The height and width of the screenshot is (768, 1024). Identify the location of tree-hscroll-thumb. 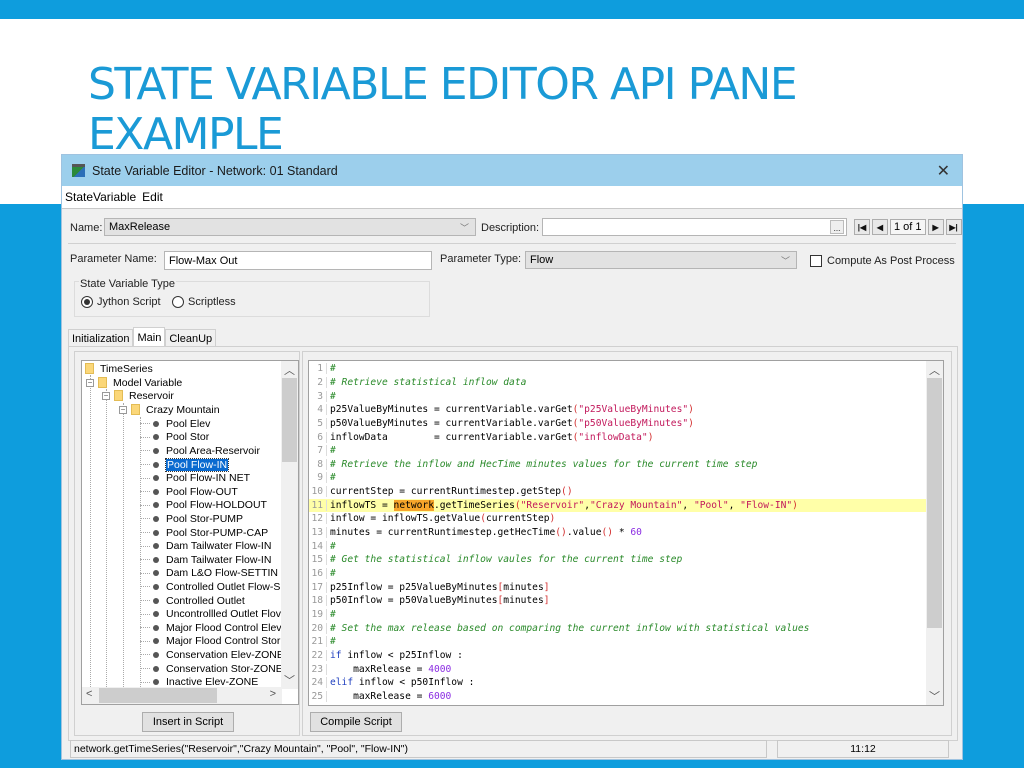
(158, 695).